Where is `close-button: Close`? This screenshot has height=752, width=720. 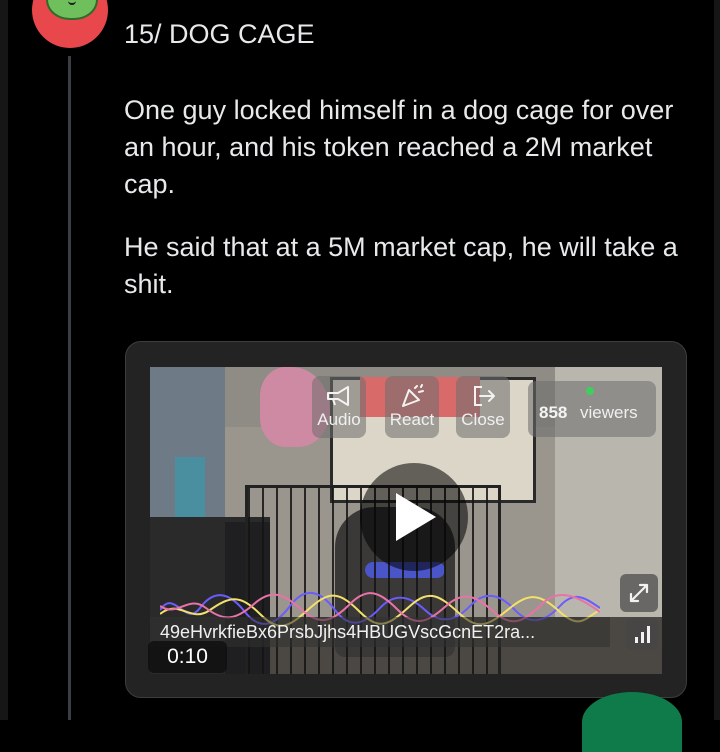 close-button: Close is located at coordinates (483, 407).